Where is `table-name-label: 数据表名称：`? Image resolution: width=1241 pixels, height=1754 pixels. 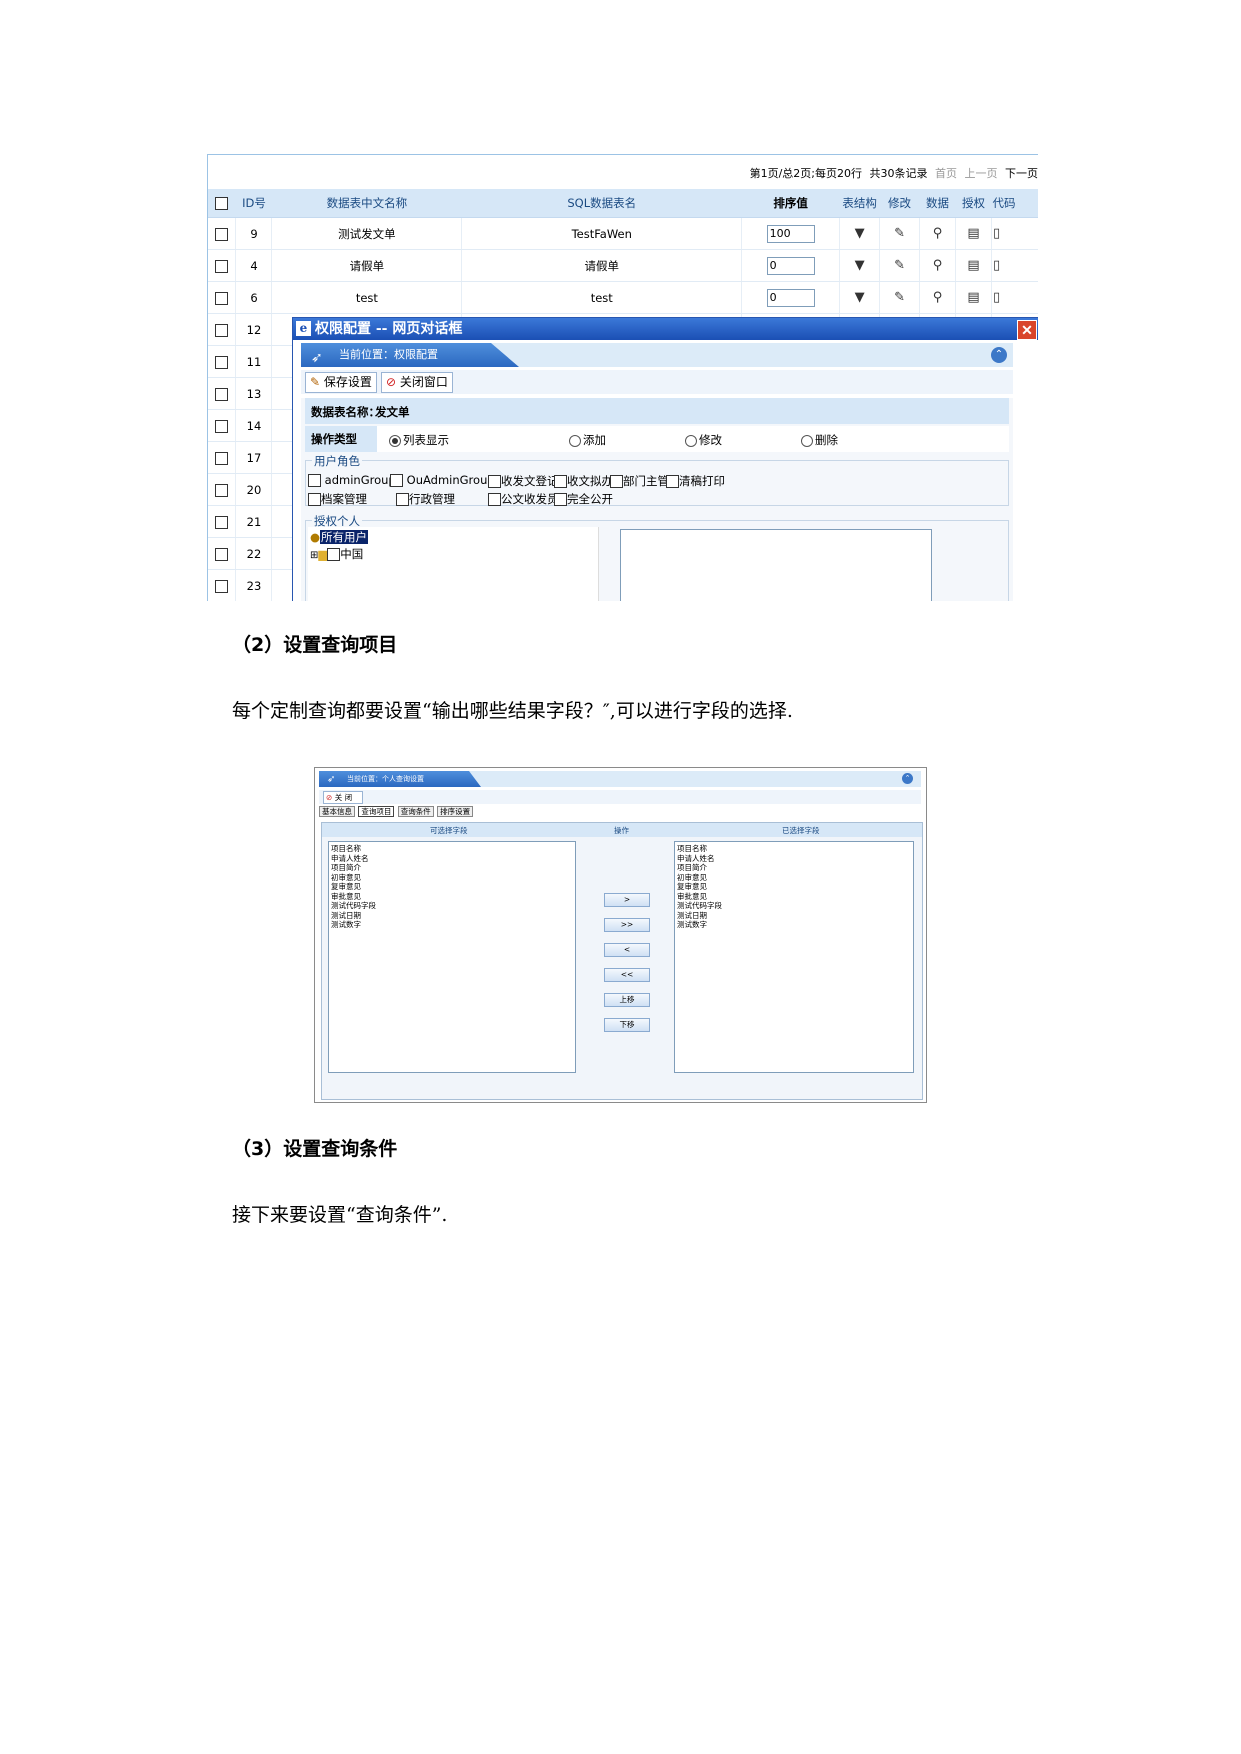
table-name-label: 数据表名称： is located at coordinates (345, 412).